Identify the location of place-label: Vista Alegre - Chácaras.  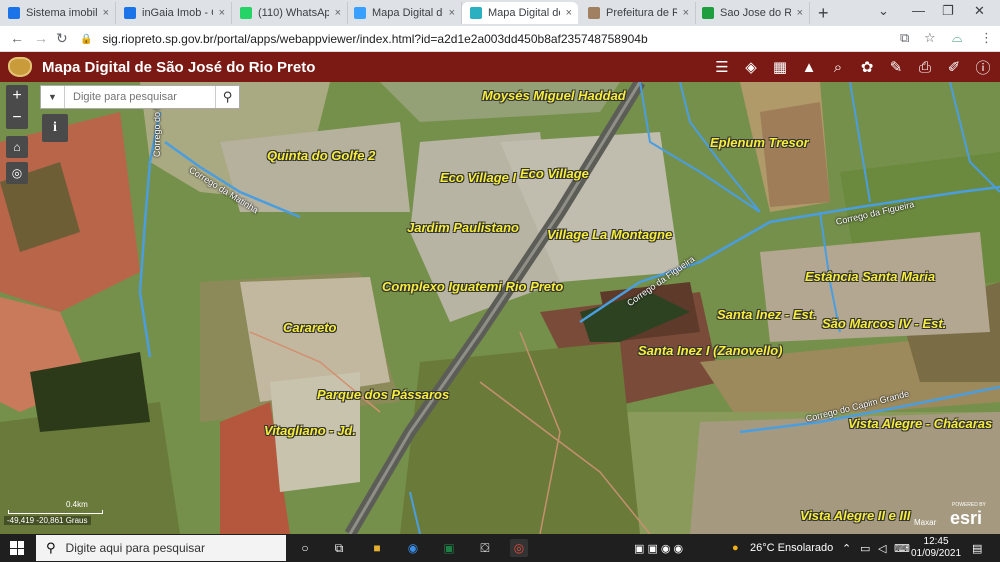
(920, 423).